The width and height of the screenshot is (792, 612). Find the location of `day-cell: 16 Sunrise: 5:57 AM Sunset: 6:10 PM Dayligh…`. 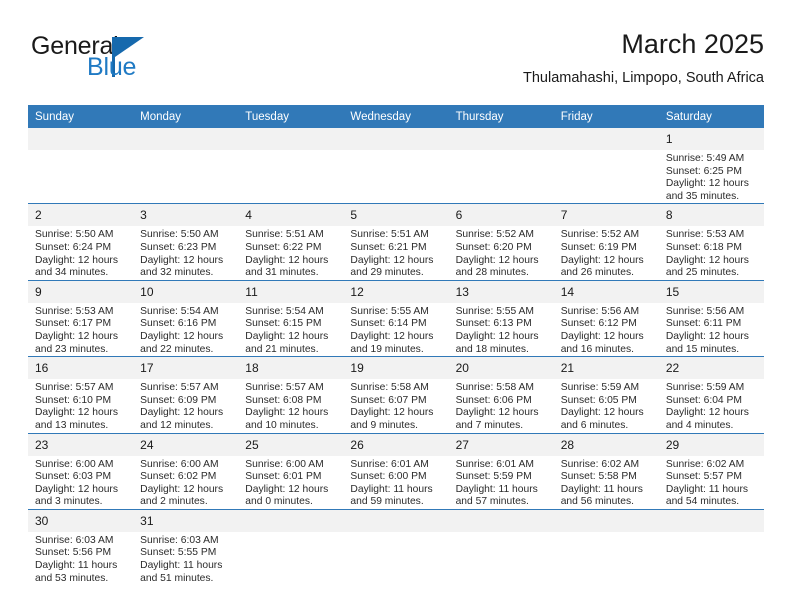

day-cell: 16 Sunrise: 5:57 AM Sunset: 6:10 PM Dayligh… is located at coordinates (81, 394).